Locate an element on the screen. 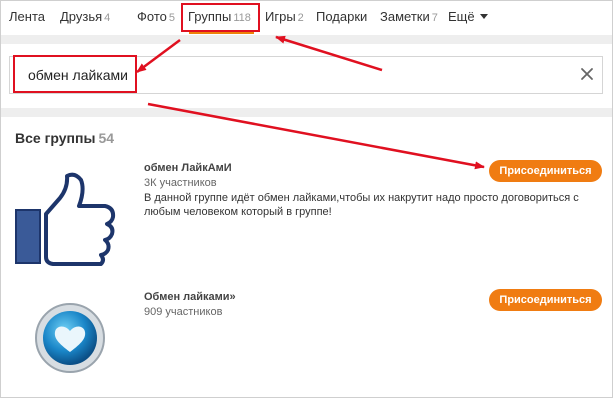  nav-item-gifts: Подарки is located at coordinates (341, 16).